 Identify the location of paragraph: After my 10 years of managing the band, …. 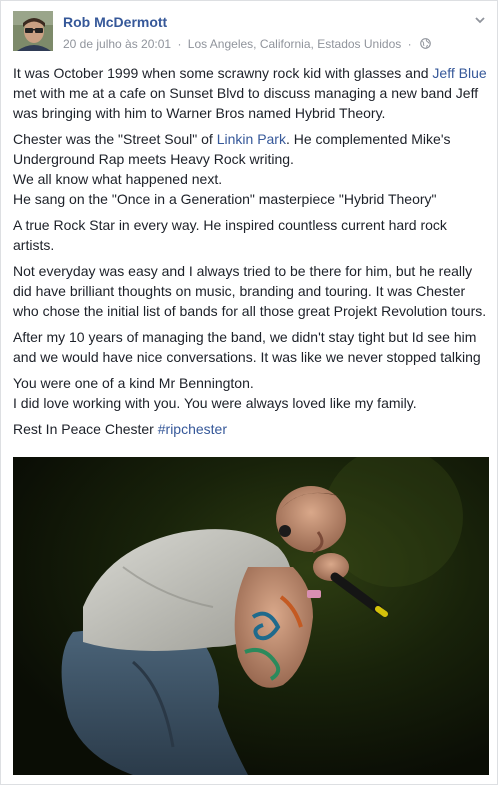
(247, 347).